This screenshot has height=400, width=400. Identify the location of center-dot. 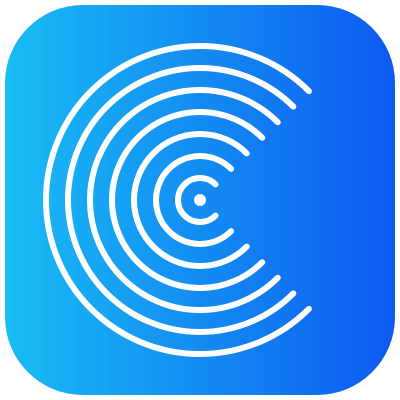
(200, 200).